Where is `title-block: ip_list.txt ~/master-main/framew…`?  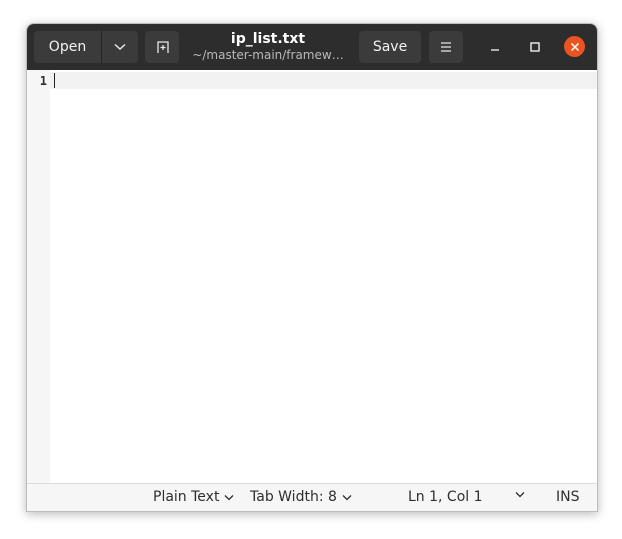
title-block: ip_list.txt ~/master-main/framew… is located at coordinates (268, 46).